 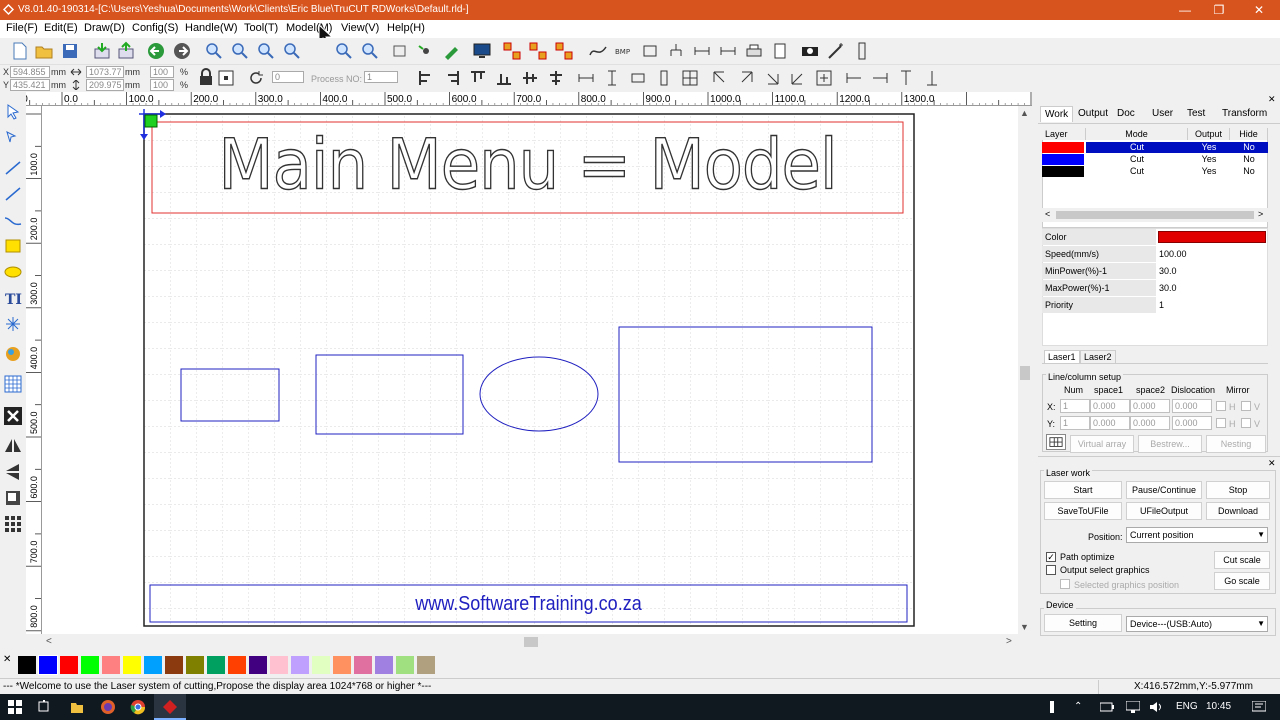 What do you see at coordinates (1242, 581) in the screenshot?
I see `go-scale-button: Go scale` at bounding box center [1242, 581].